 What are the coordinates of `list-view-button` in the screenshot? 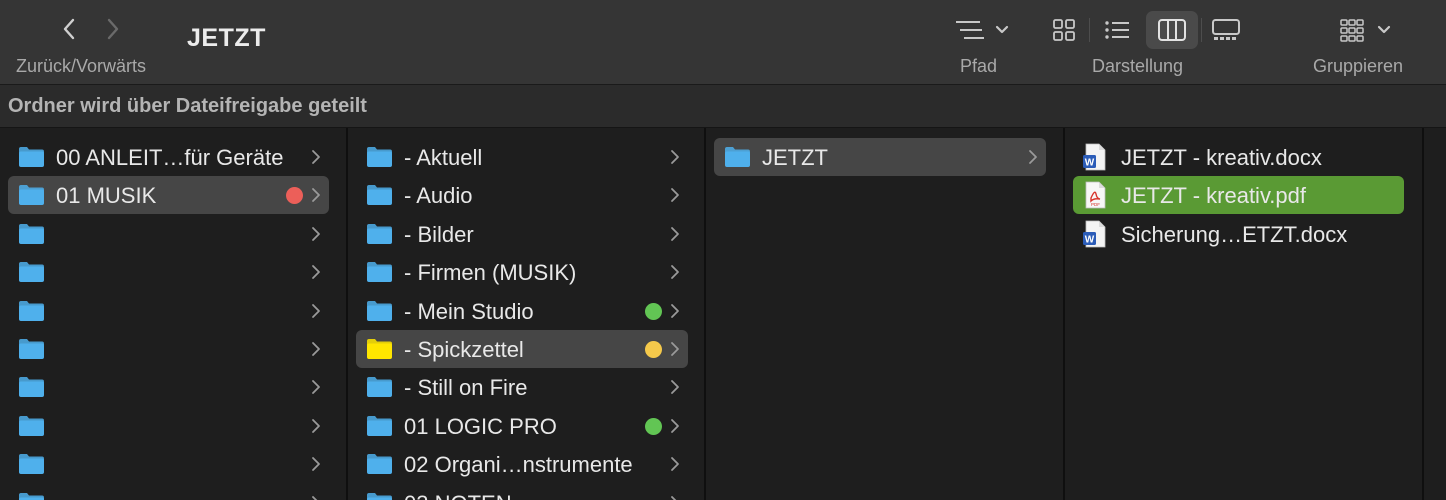 It's located at (1117, 30).